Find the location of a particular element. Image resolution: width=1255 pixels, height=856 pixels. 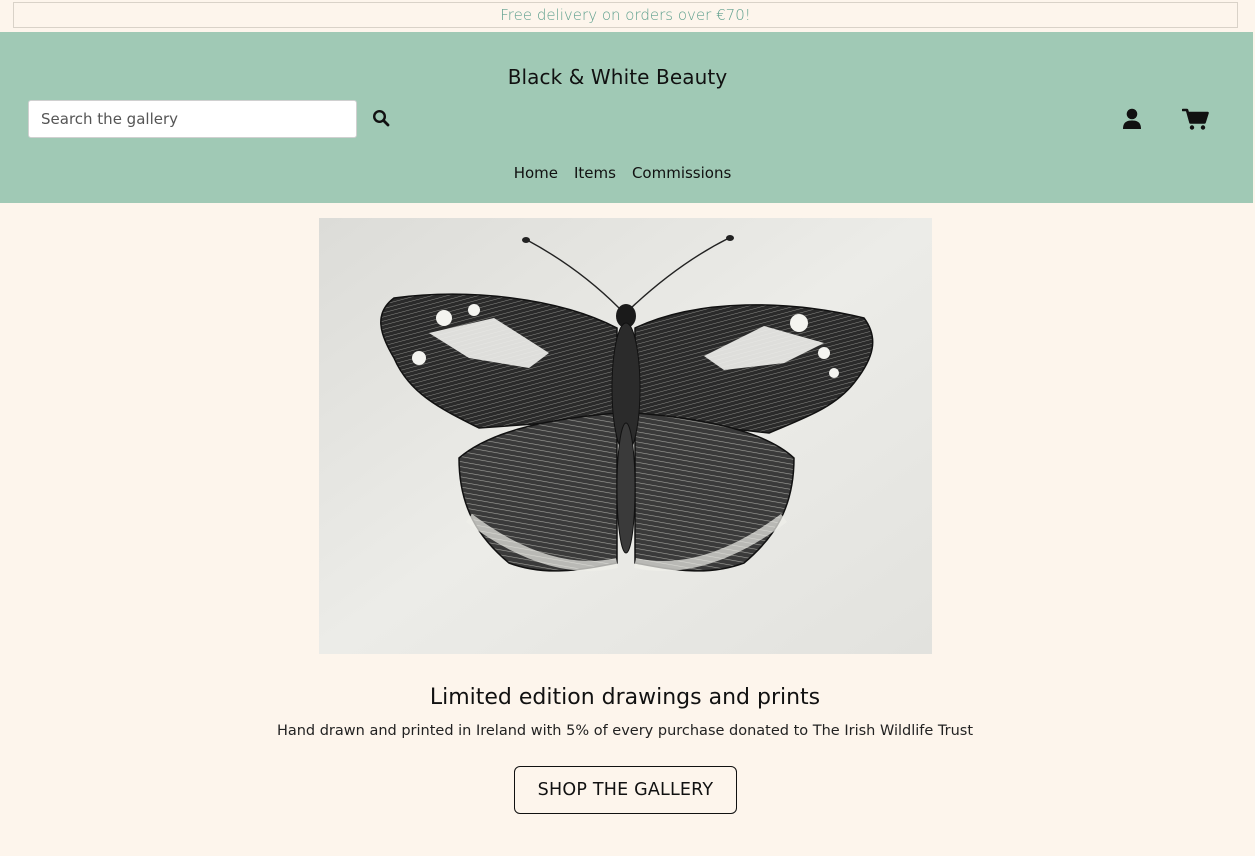

search-icon is located at coordinates (381, 117).